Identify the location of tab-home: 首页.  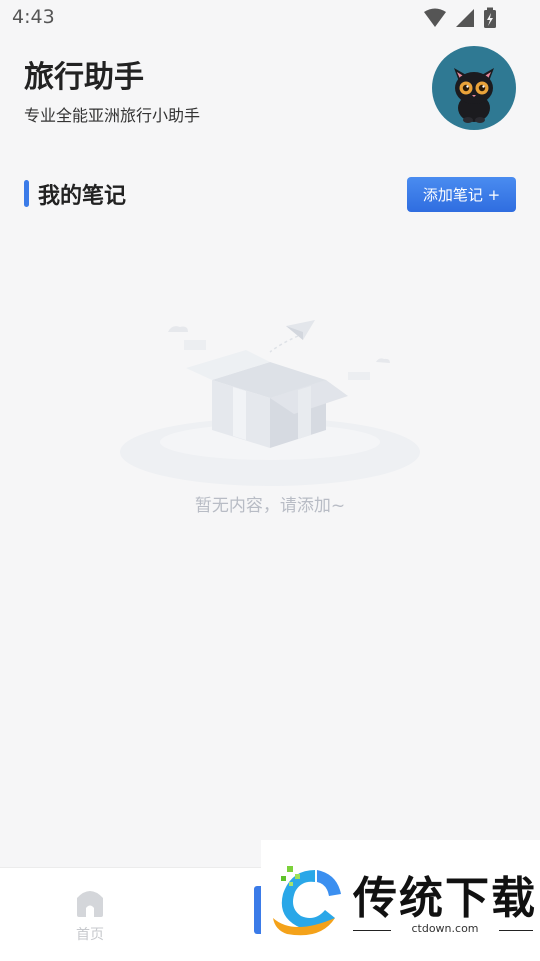
(90, 917).